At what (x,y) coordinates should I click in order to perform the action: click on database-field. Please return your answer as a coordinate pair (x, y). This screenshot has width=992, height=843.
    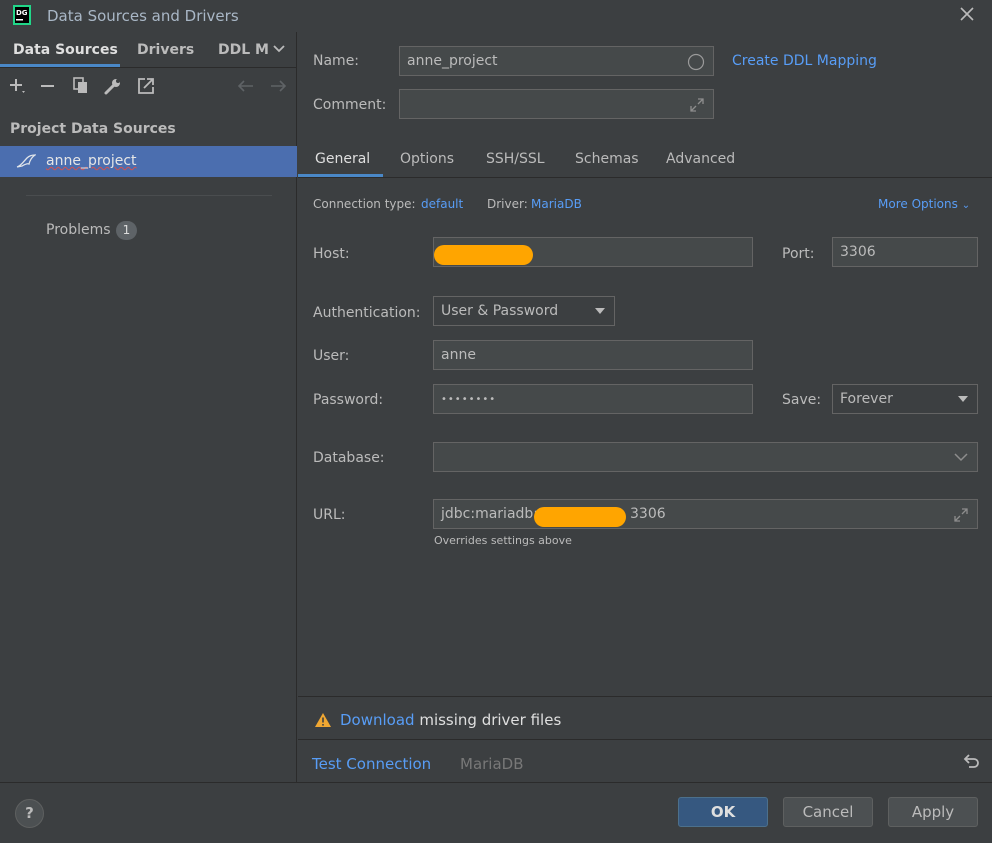
    Looking at the image, I should click on (705, 457).